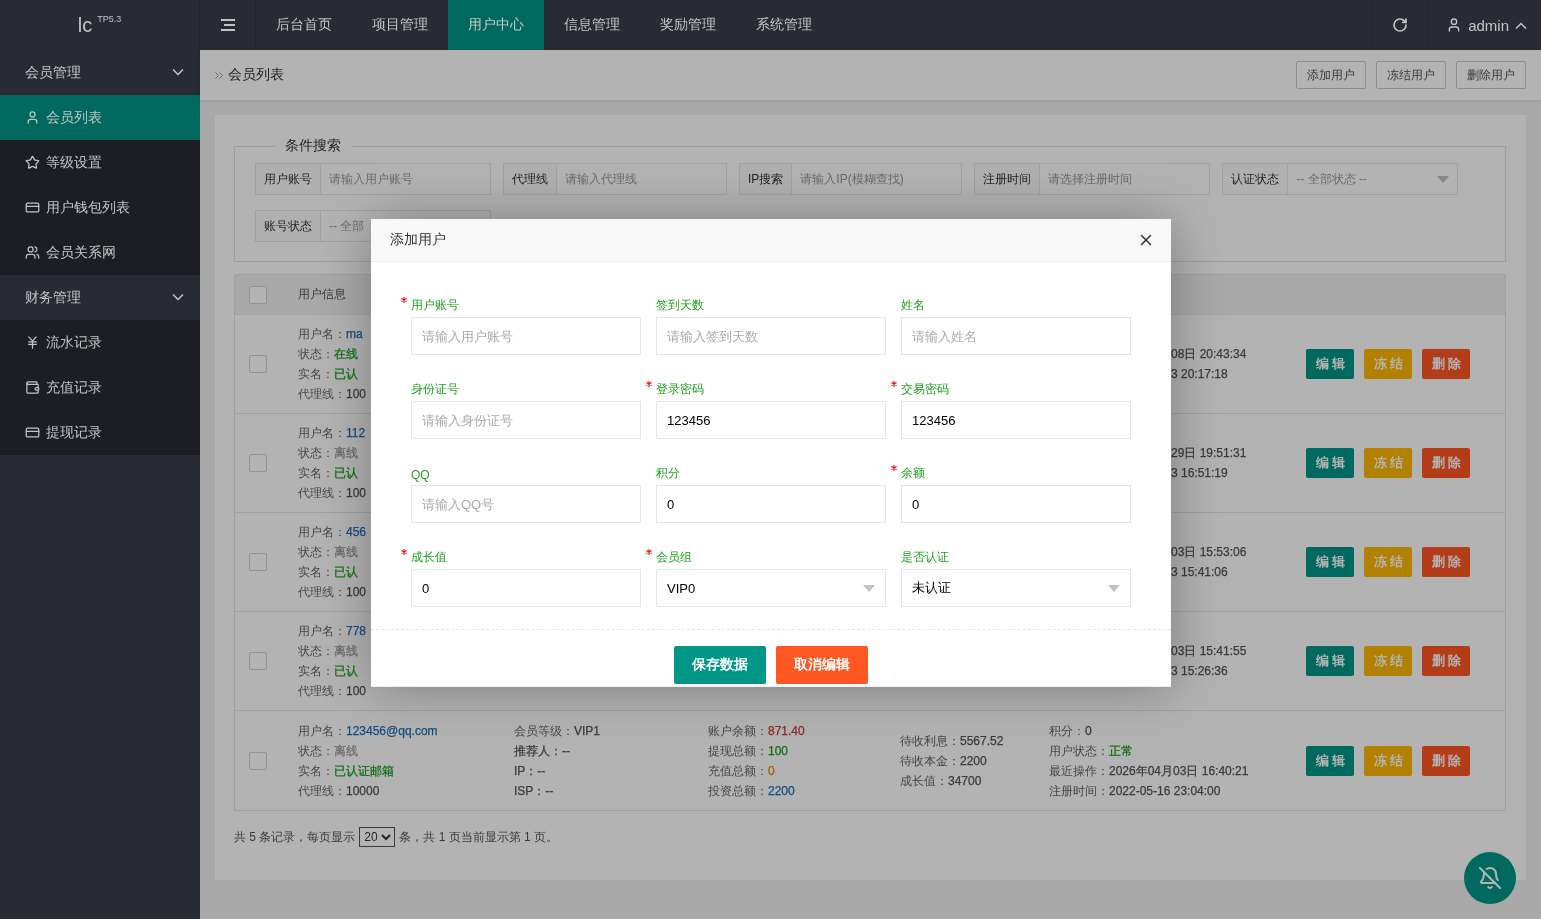 The width and height of the screenshot is (1541, 919). Describe the element at coordinates (1179, 771) in the screenshot. I see `field-value: 2026年04月03日 16:40:21` at that location.